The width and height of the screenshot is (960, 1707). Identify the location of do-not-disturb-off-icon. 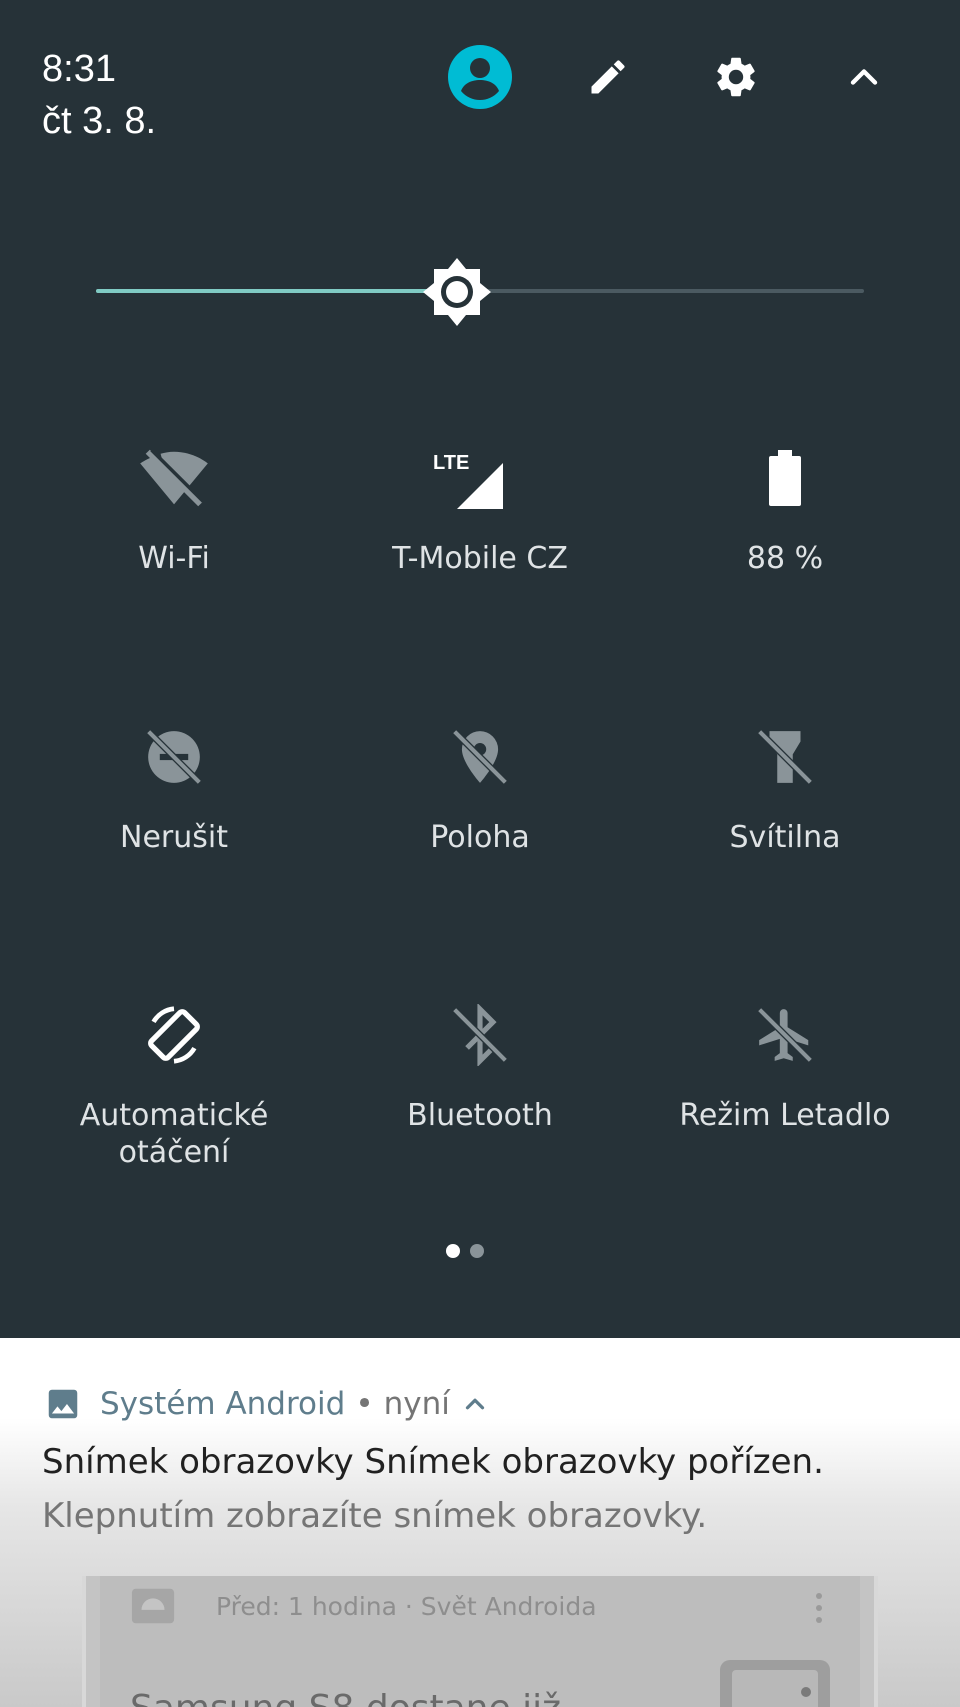
(174, 757).